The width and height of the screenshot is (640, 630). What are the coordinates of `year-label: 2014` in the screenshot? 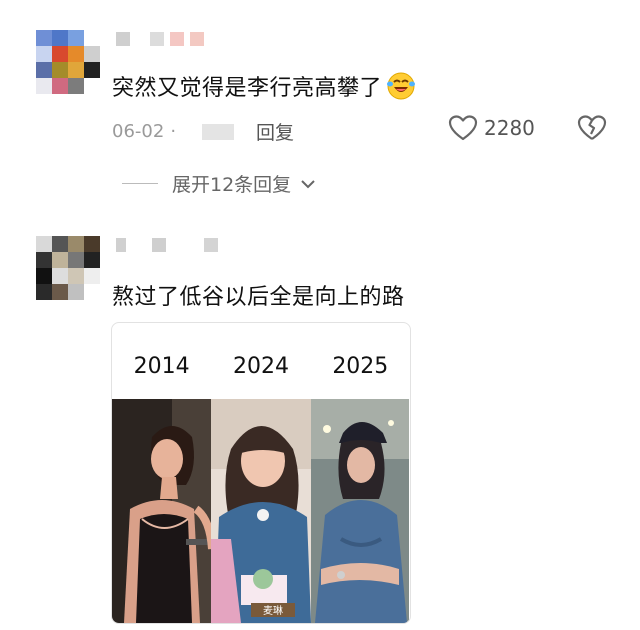 It's located at (161, 366).